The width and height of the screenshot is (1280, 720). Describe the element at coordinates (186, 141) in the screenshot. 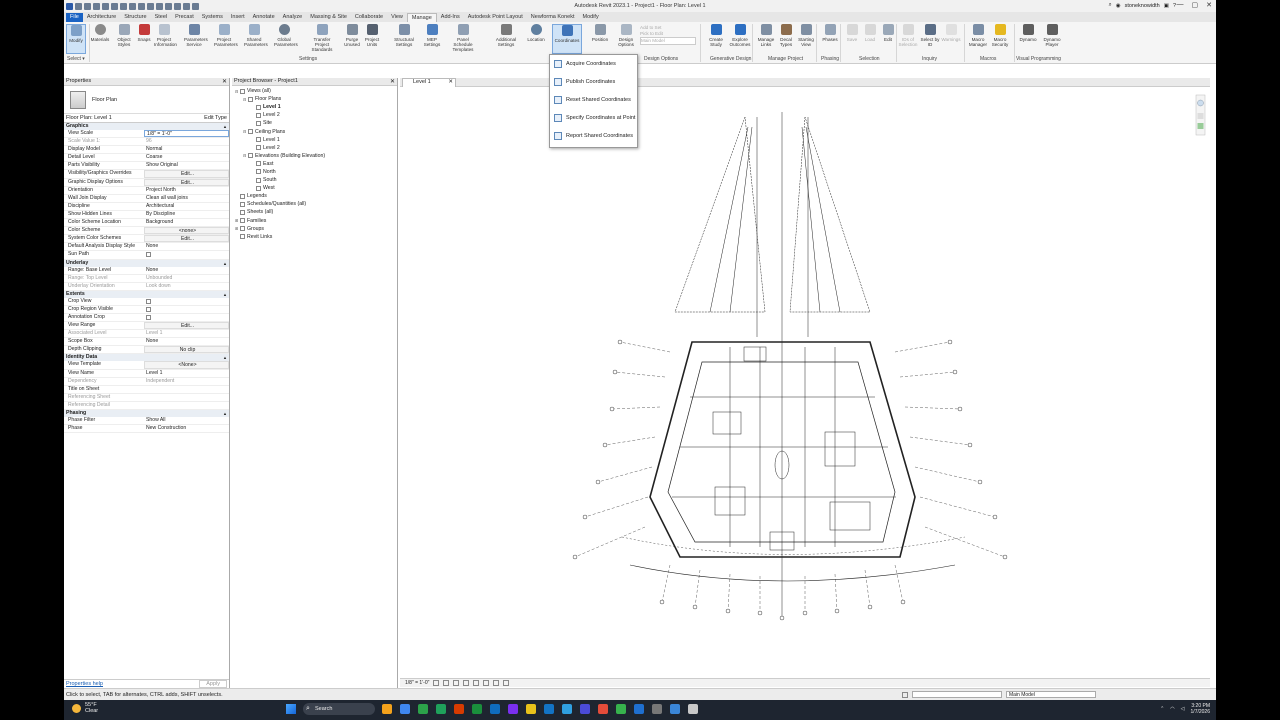

I see `property-value: 96` at that location.